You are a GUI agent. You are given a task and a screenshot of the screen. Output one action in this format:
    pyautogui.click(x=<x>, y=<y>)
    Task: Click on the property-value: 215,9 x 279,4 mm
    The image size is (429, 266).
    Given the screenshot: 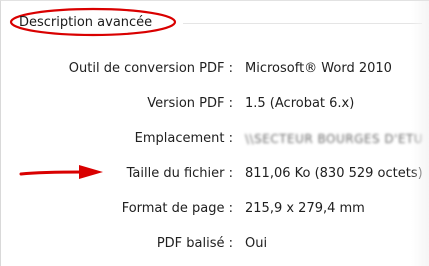 What is the action you would take?
    pyautogui.click(x=305, y=208)
    